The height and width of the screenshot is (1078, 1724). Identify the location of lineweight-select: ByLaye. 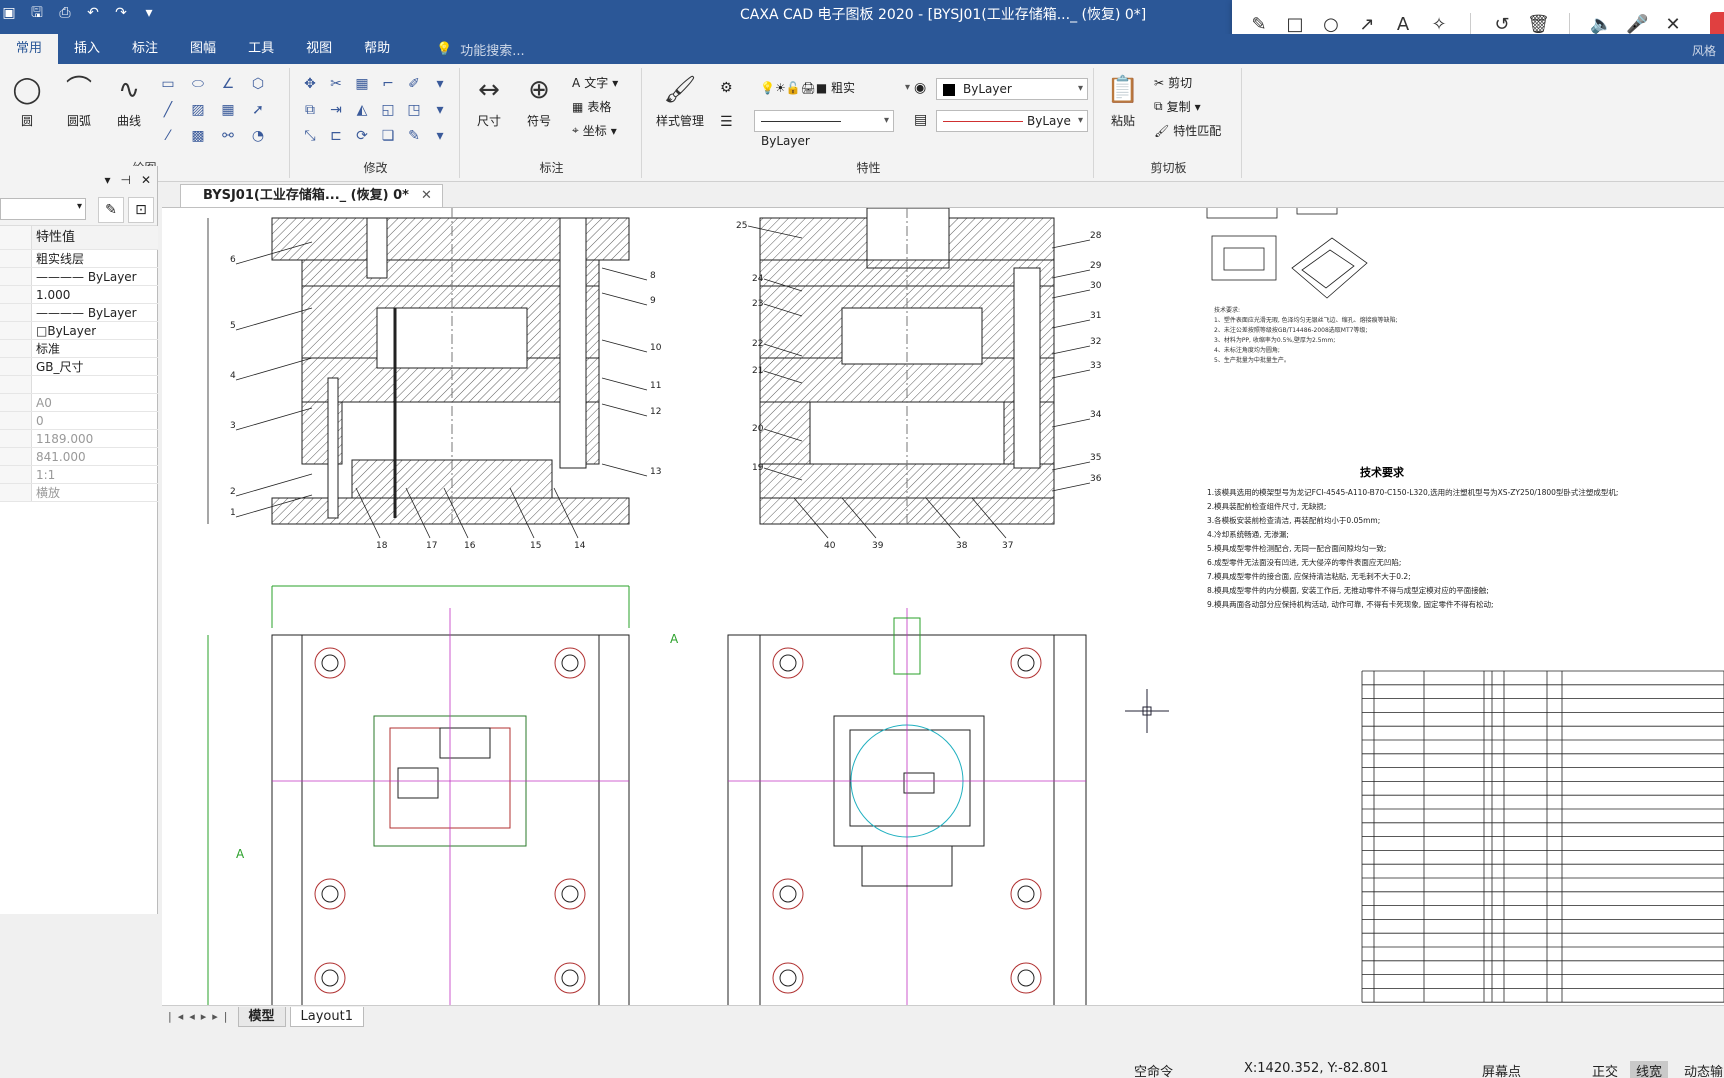
(1012, 121).